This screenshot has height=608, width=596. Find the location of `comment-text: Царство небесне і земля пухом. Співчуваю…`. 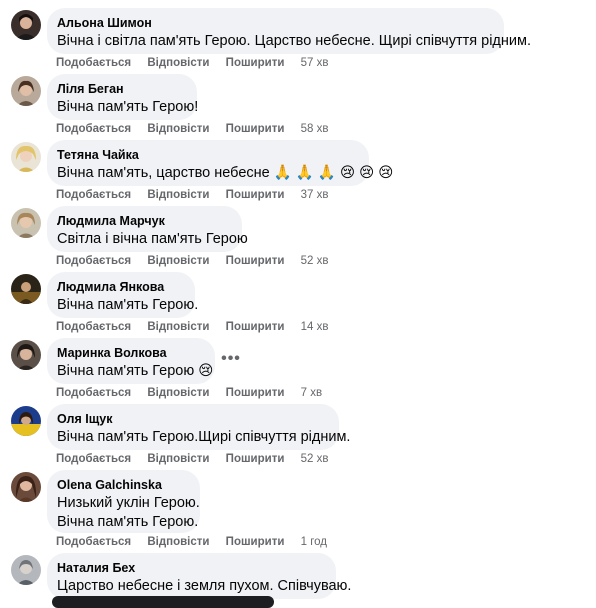

comment-text: Царство небесне і земля пухом. Співчуваю… is located at coordinates (204, 586).